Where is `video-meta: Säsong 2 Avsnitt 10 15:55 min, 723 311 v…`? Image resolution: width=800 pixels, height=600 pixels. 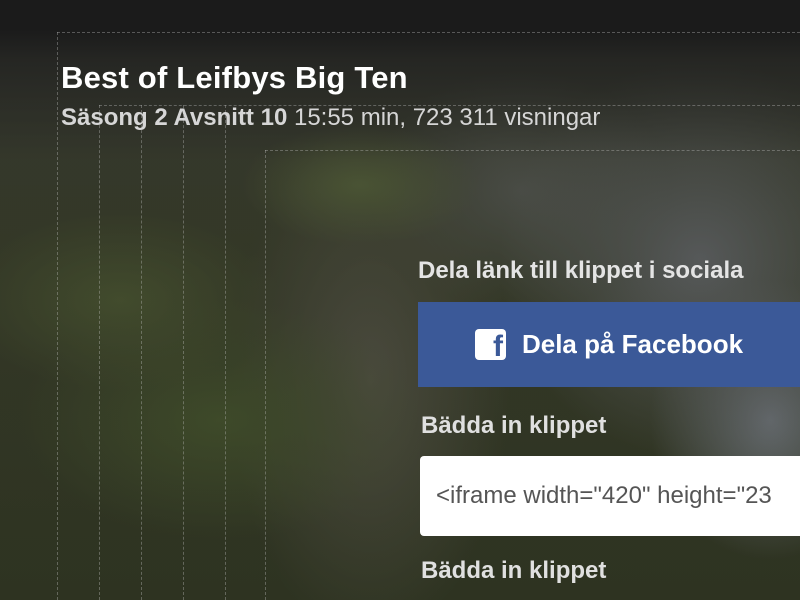 video-meta: Säsong 2 Avsnitt 10 15:55 min, 723 311 v… is located at coordinates (330, 118).